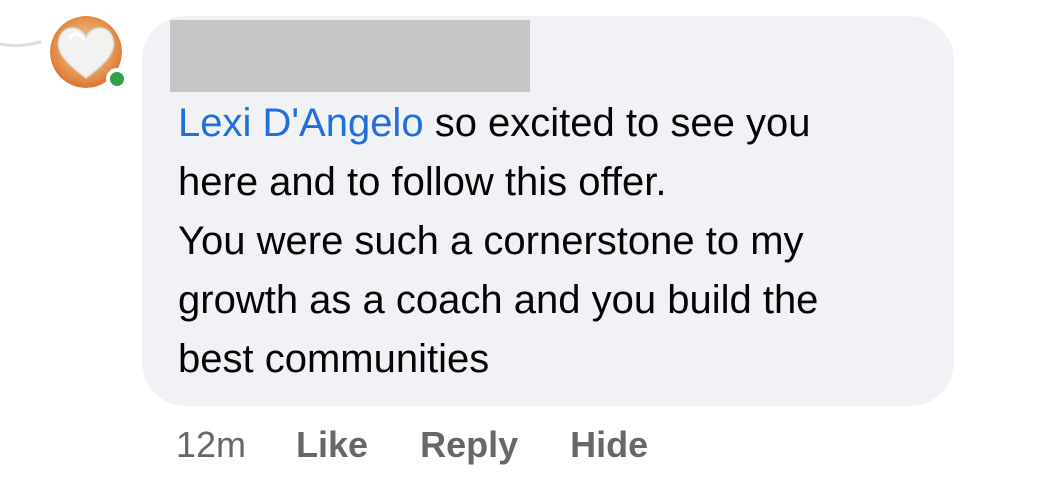 The height and width of the screenshot is (486, 1050). I want to click on comment-actions: 12m Like Reply Hide, so click(438, 445).